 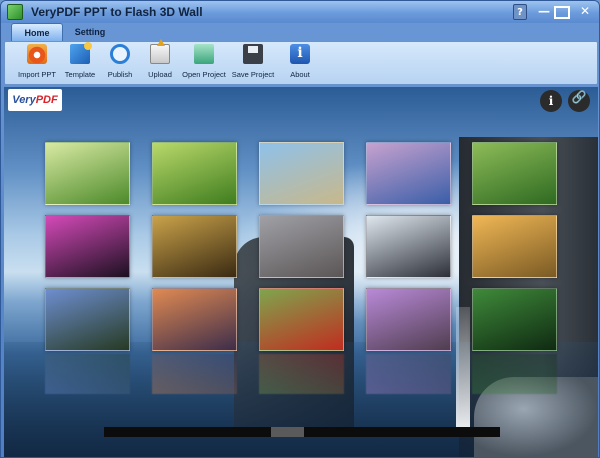 What do you see at coordinates (160, 51) in the screenshot?
I see `upload-icon` at bounding box center [160, 51].